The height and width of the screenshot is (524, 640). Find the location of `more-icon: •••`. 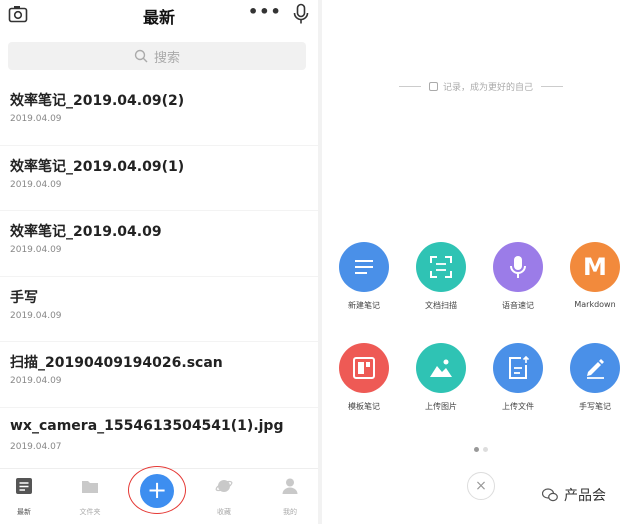

more-icon: ••• is located at coordinates (265, 11).